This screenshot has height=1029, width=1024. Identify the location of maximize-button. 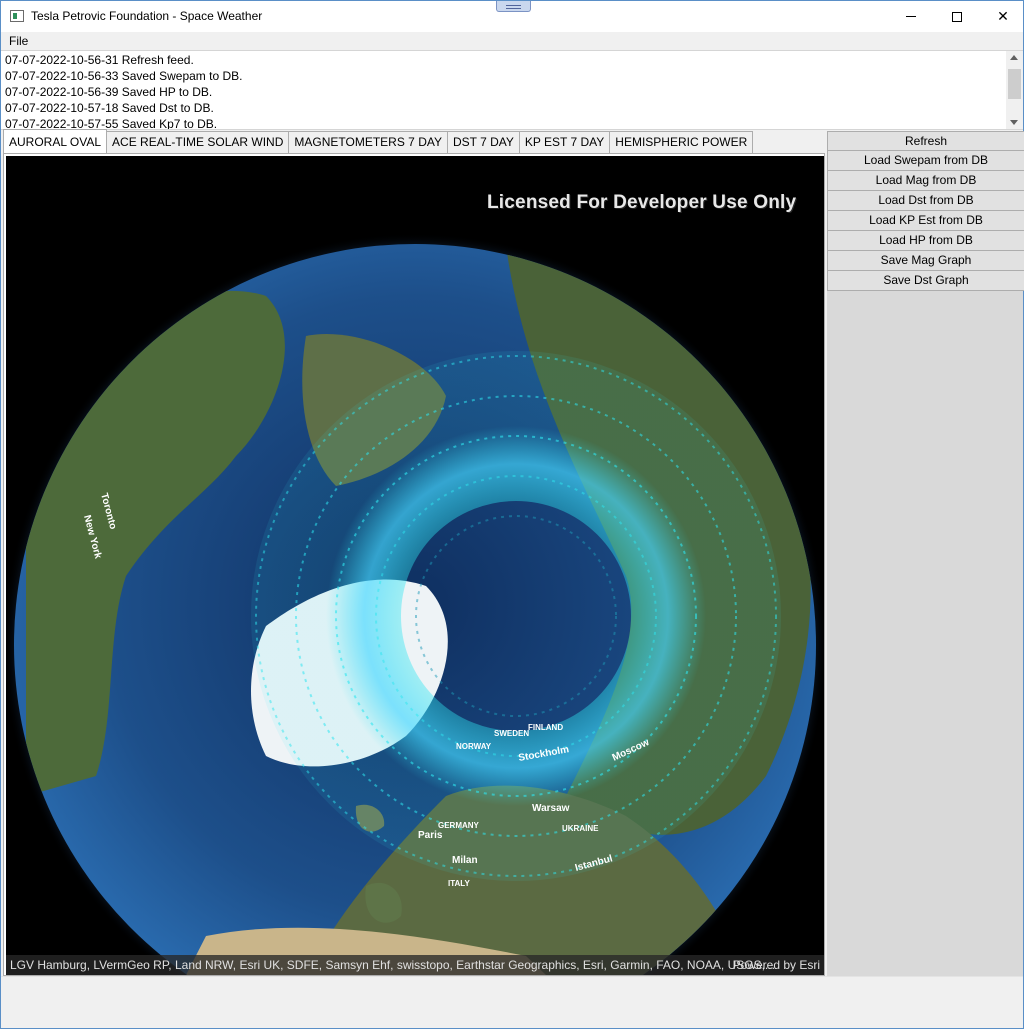
(957, 16).